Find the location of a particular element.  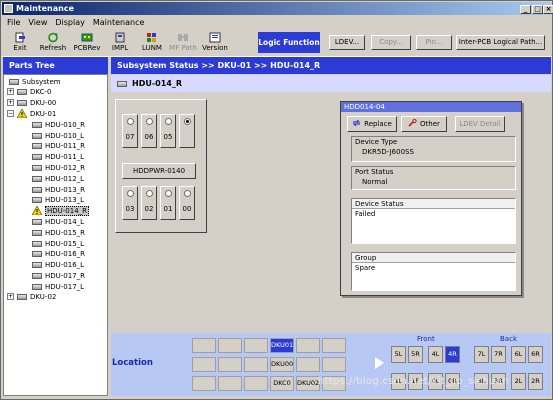

bay-4r-selected: 4R is located at coordinates (452, 354).